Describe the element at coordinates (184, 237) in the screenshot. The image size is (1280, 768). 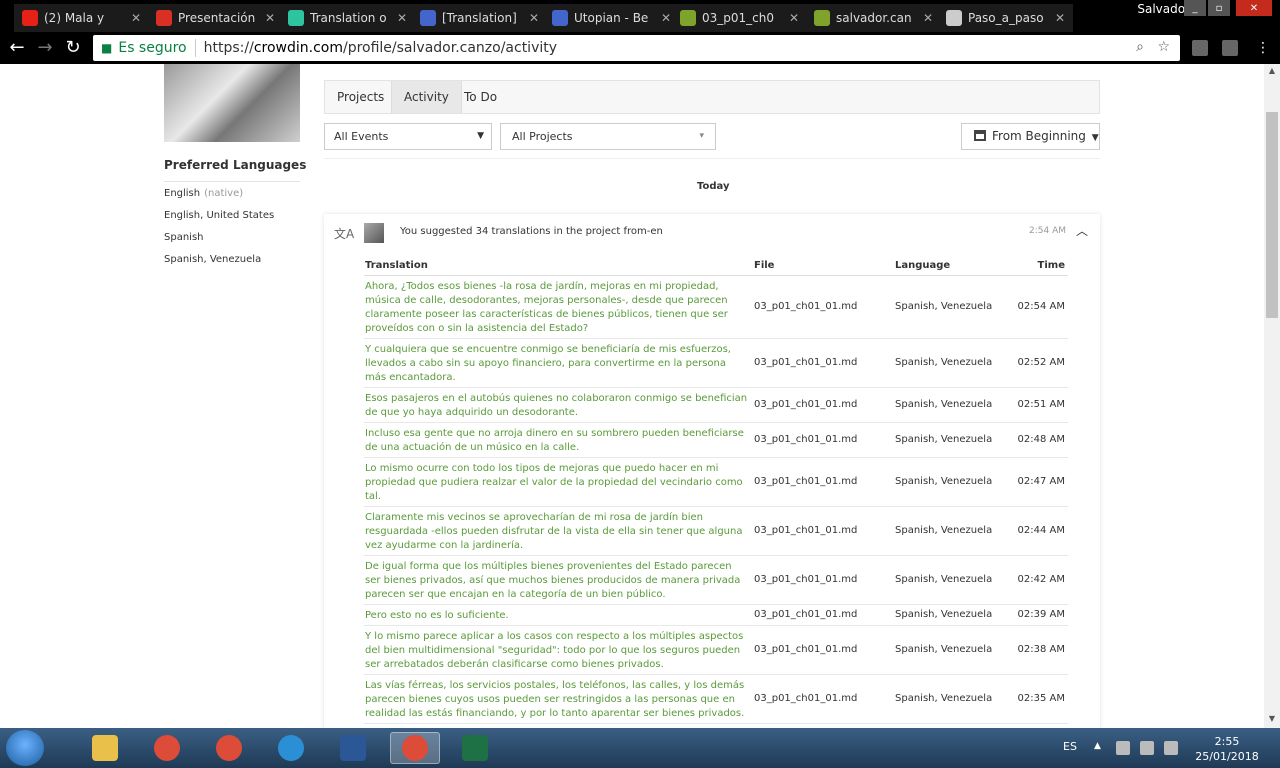
I see `language-name: Spanish` at that location.